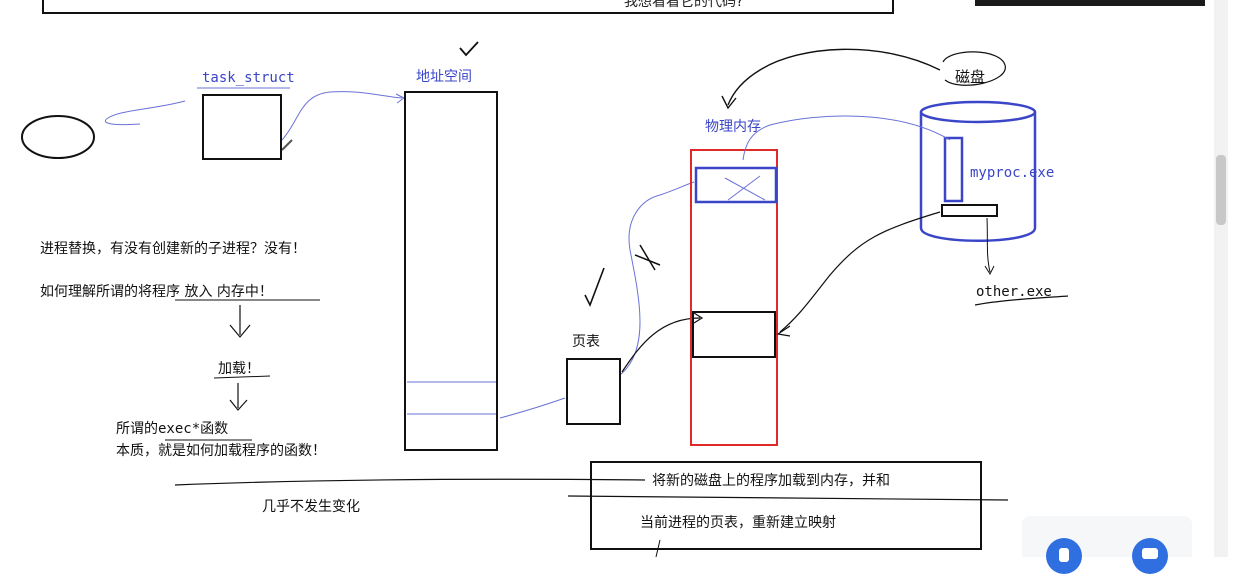 Image resolution: width=1251 pixels, height=578 pixels. Describe the element at coordinates (58, 137) in the screenshot. I see `process-ellipse` at that location.